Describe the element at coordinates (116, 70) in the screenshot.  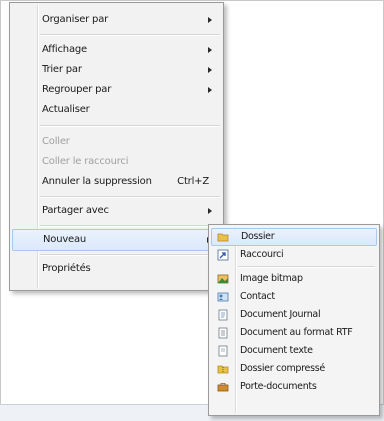
I see `menu-item-trier-par: Trier par` at that location.